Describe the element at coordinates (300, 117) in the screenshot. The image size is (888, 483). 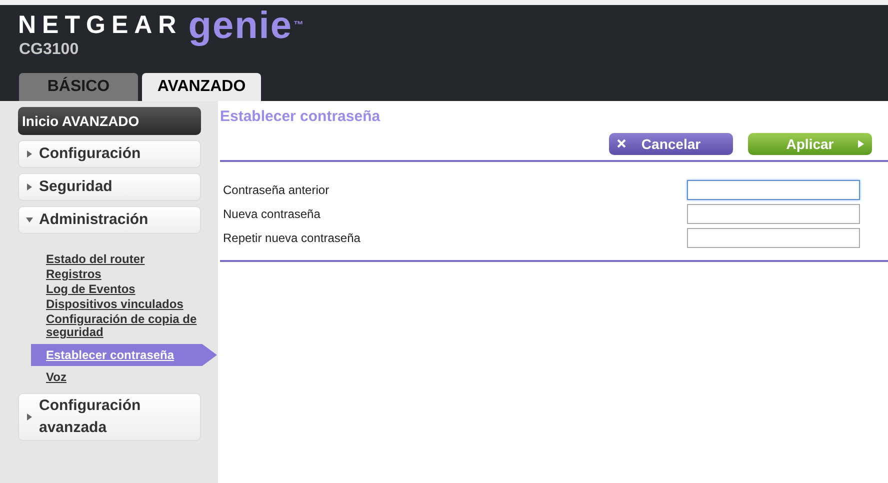
I see `page-title: Establecer contraseña` at that location.